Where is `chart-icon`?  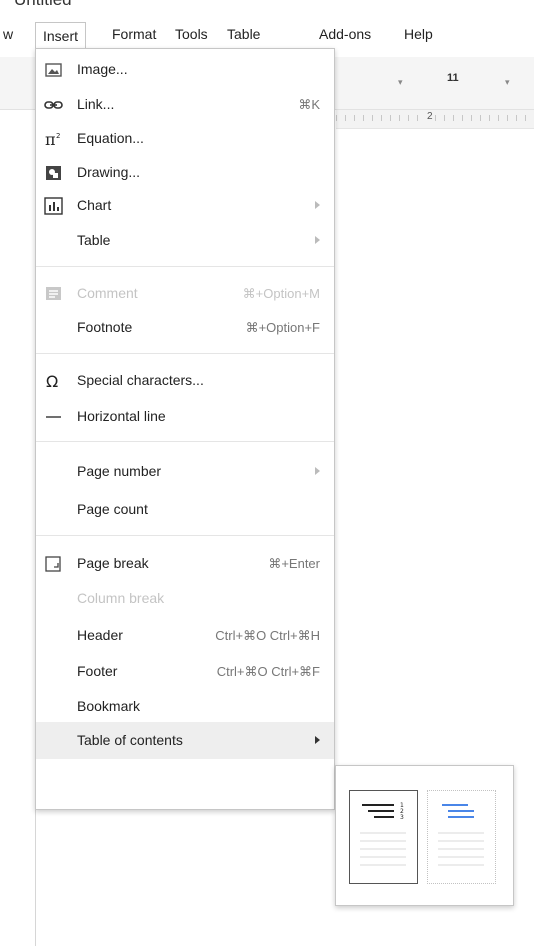 chart-icon is located at coordinates (53, 206).